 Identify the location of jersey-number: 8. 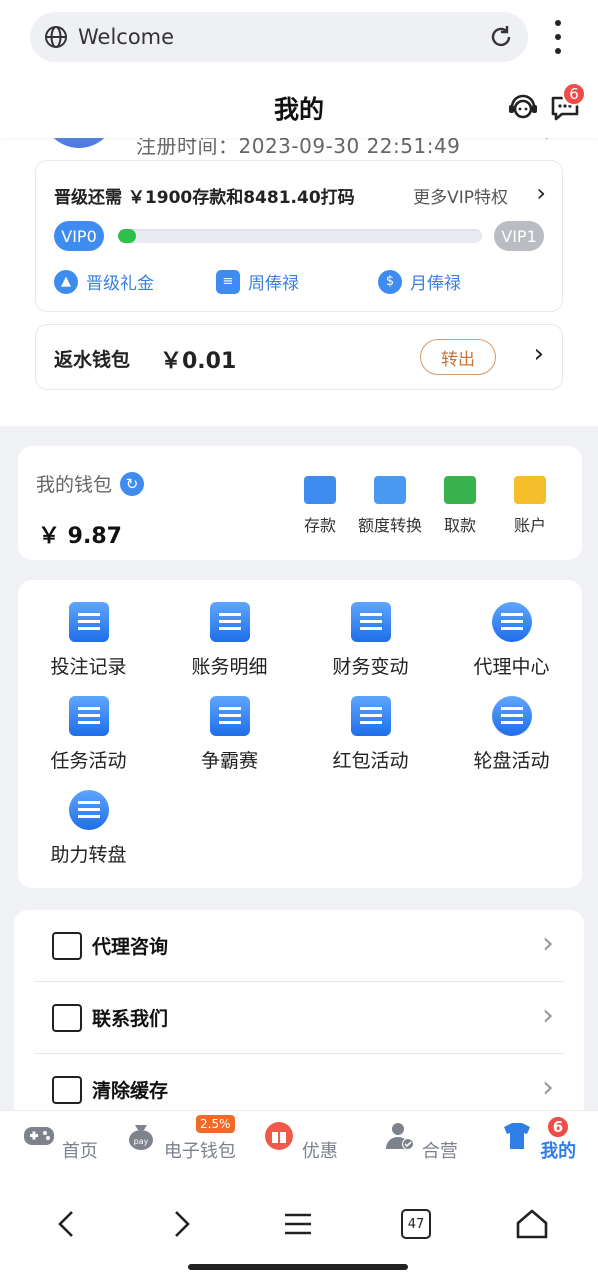
(538, 1146).